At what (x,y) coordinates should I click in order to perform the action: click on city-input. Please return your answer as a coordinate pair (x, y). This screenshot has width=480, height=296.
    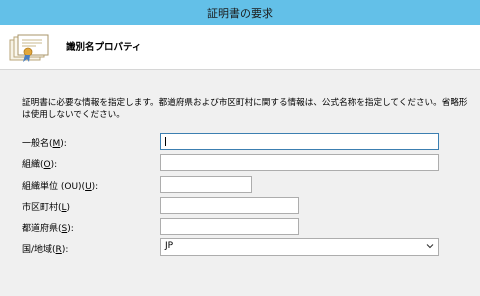
    Looking at the image, I should click on (229, 205).